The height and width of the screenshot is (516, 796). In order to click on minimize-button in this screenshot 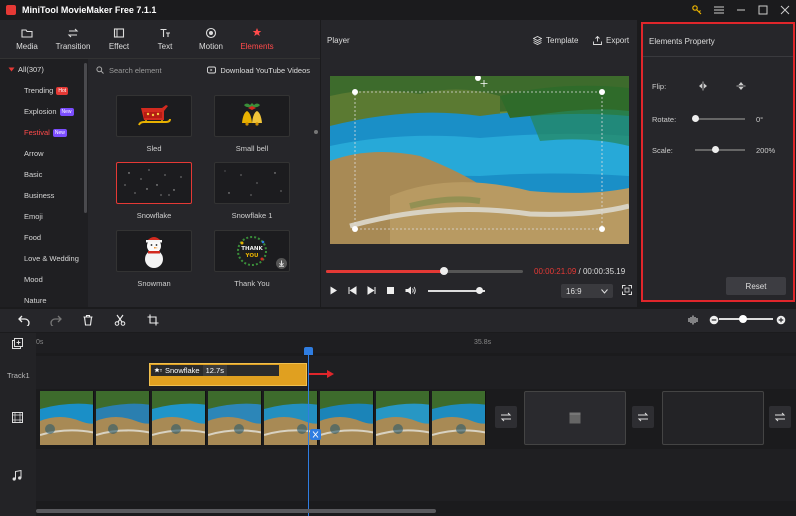, I will do `click(741, 10)`.